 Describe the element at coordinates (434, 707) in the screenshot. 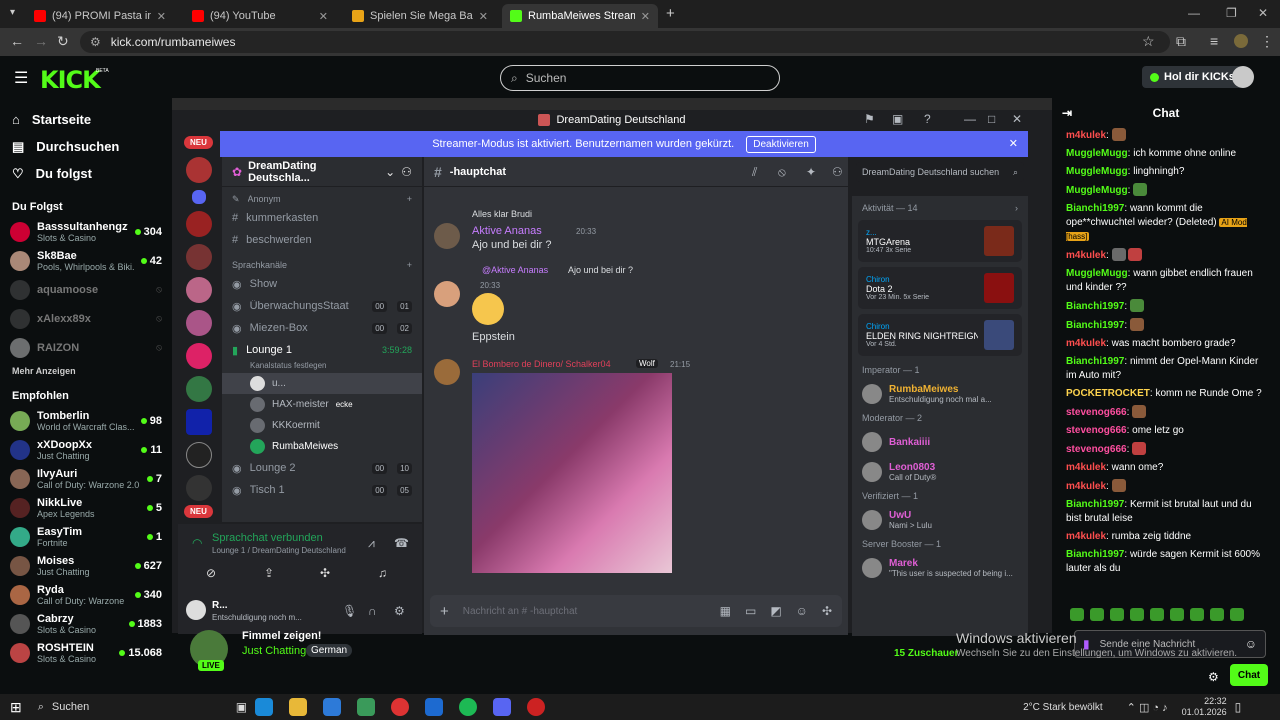

I see `media-player-icon` at that location.